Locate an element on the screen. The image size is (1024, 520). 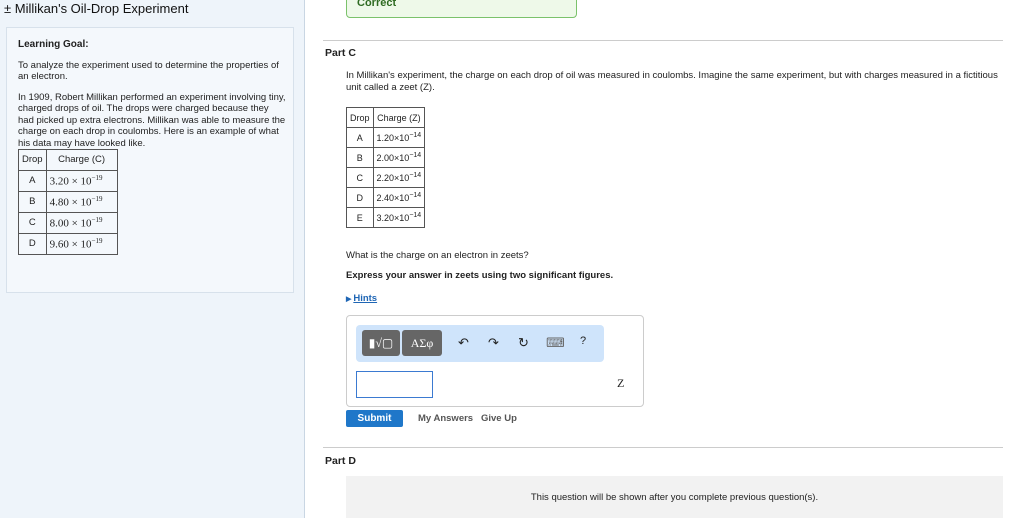
keyboard-icon: ⌨ is located at coordinates (555, 343).